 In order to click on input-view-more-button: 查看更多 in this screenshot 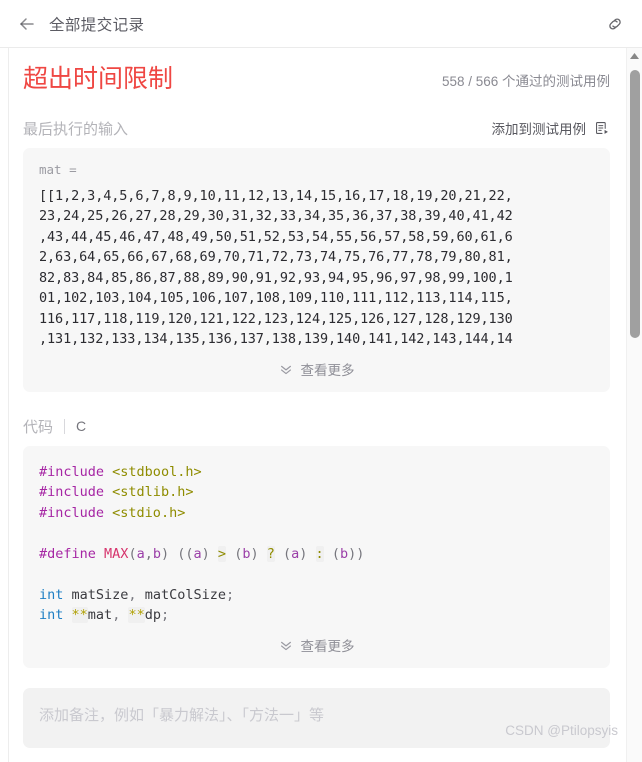, I will do `click(316, 369)`.